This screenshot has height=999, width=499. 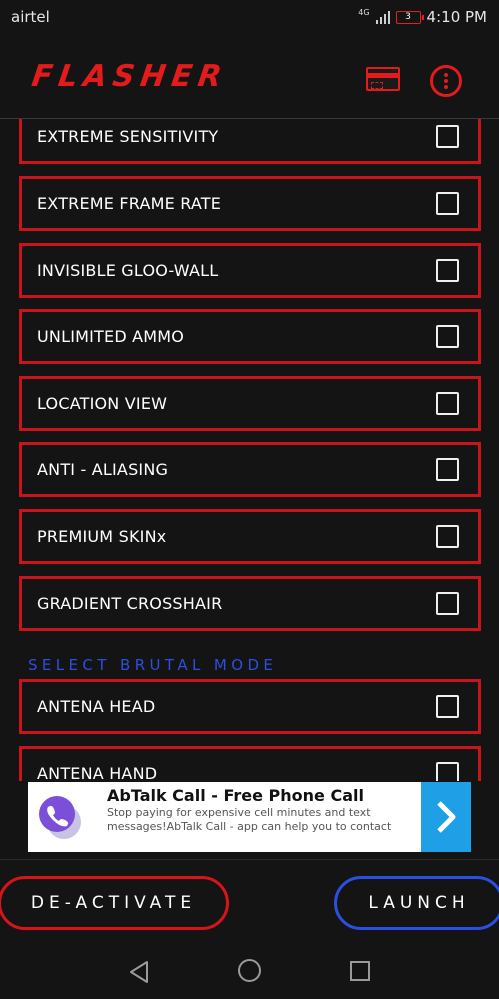 What do you see at coordinates (250, 603) in the screenshot?
I see `option-gradient-crosshair: GRADIENT CROSSHAIR` at bounding box center [250, 603].